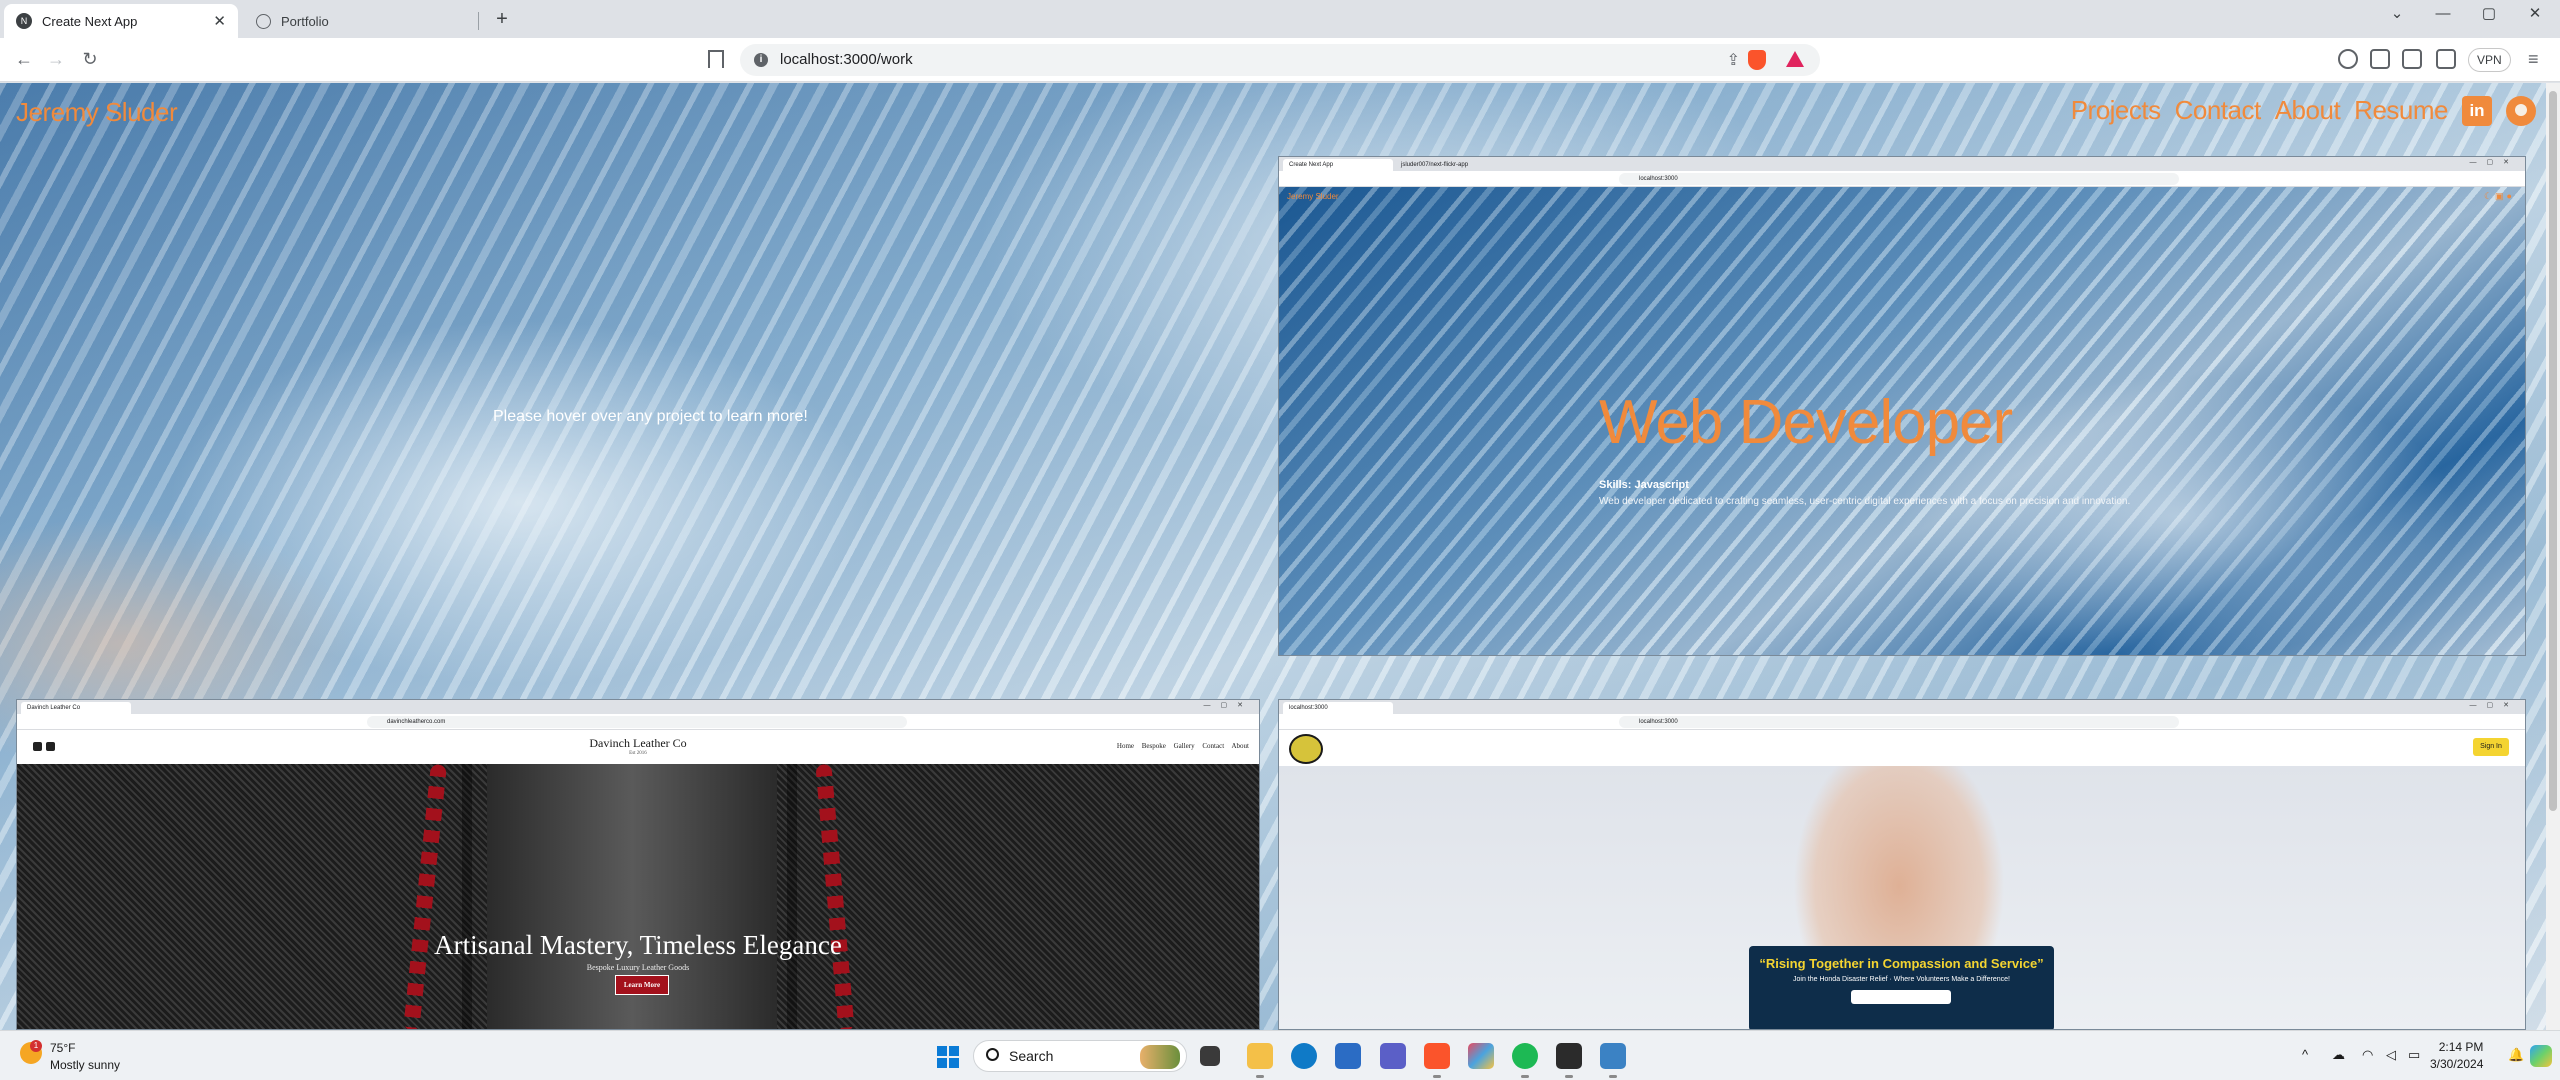 The height and width of the screenshot is (1080, 2560). Describe the element at coordinates (2397, 15) in the screenshot. I see `tab-list-button: ⌄` at that location.